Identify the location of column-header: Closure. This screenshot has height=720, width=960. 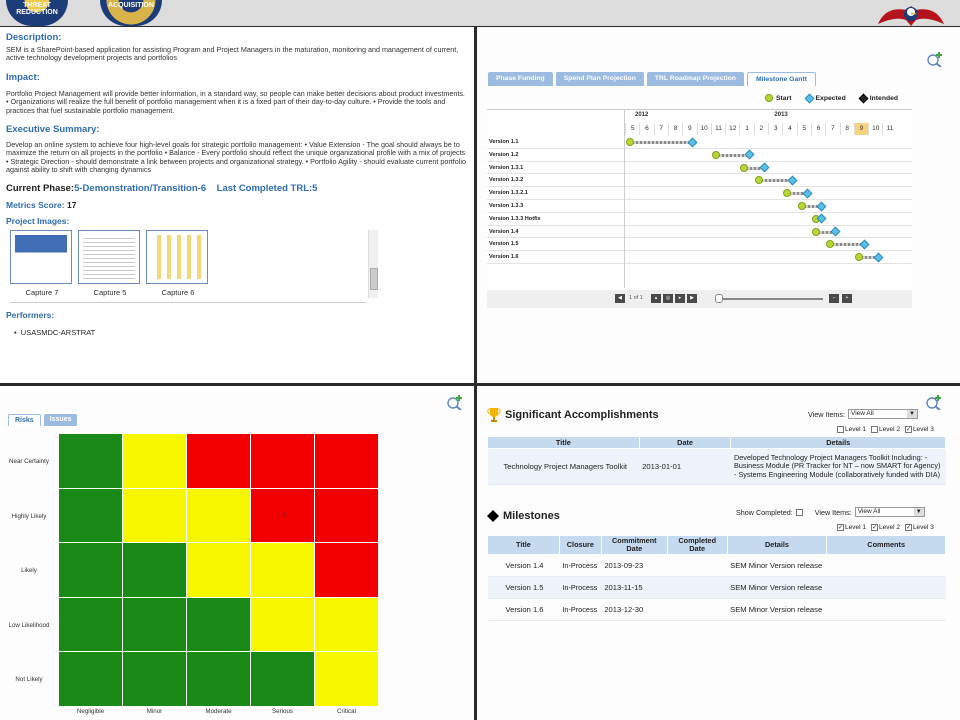
(580, 545).